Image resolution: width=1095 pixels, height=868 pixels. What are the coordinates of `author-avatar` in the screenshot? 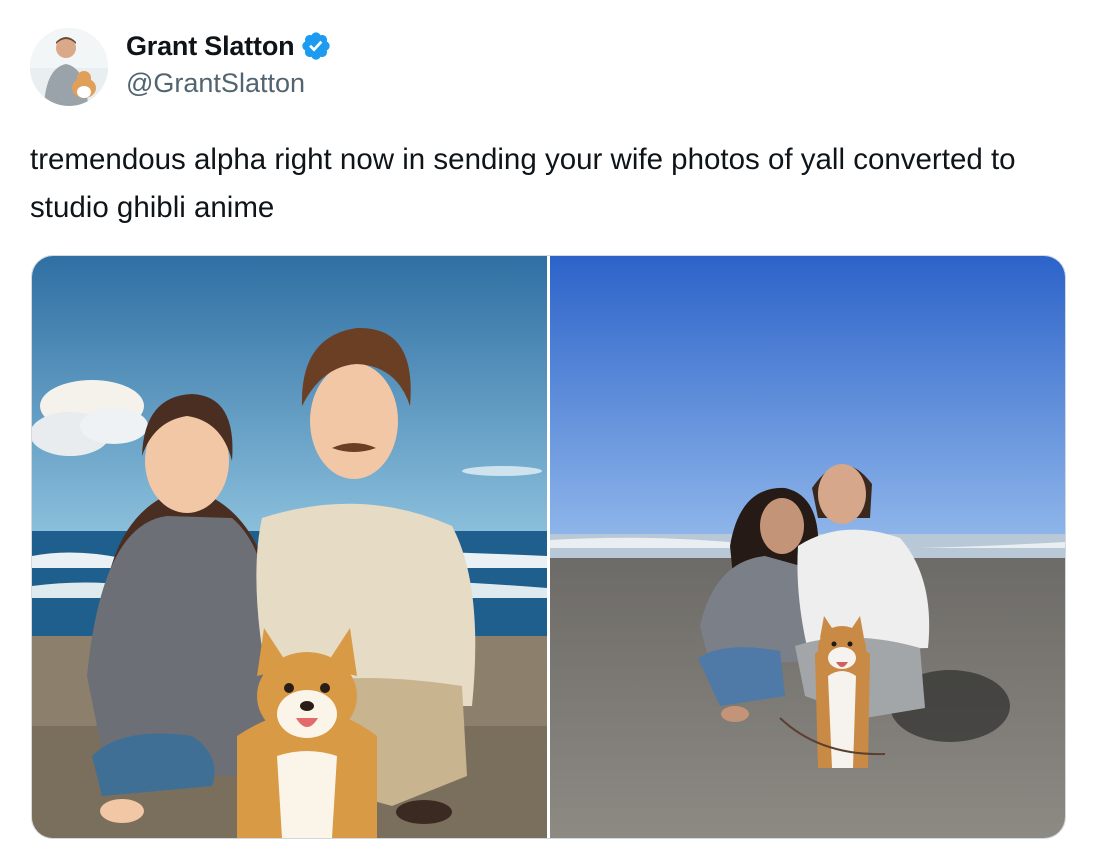 It's located at (69, 67).